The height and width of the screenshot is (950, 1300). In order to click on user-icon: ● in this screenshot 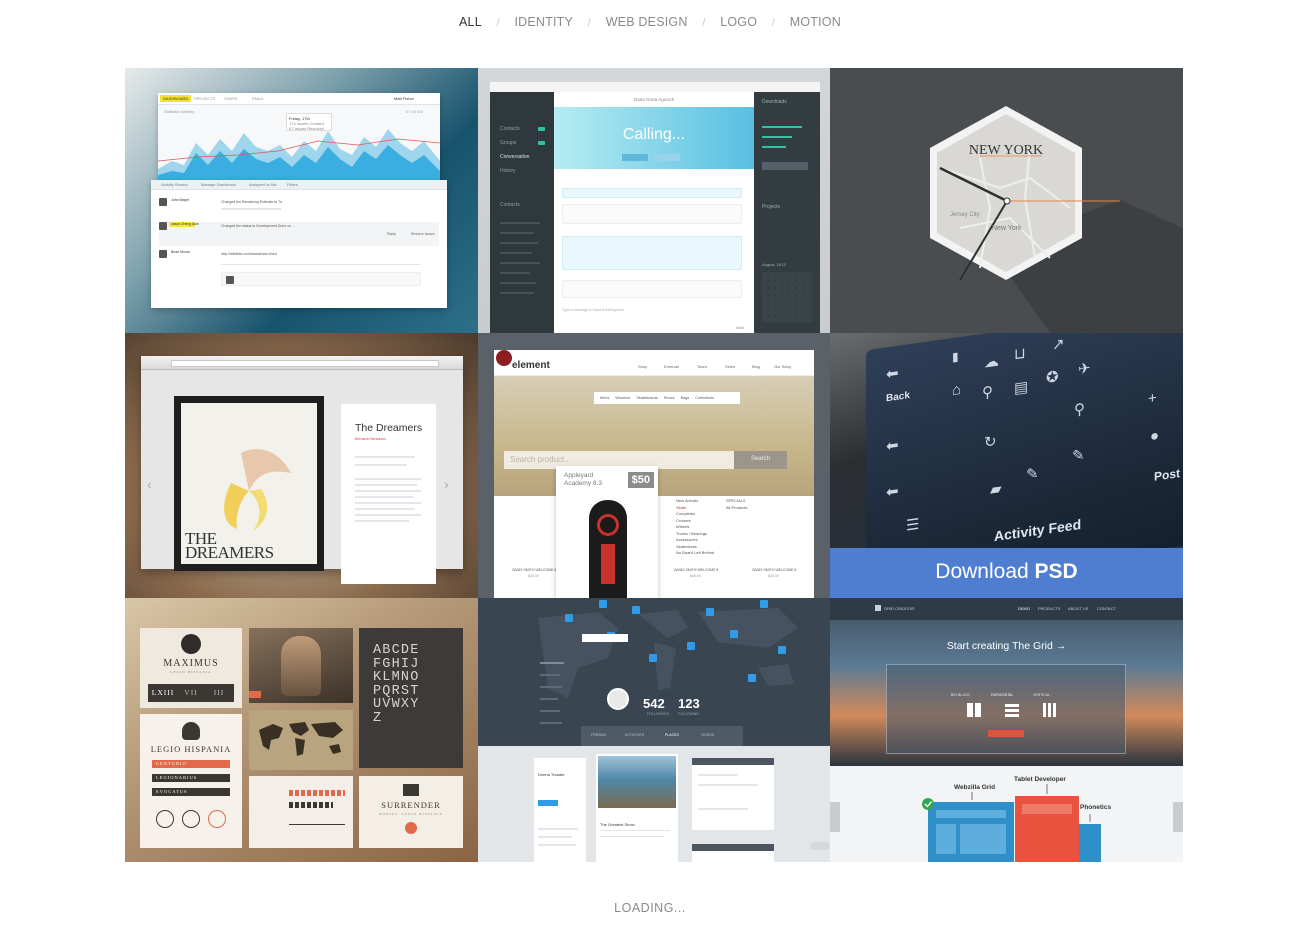, I will do `click(1155, 436)`.